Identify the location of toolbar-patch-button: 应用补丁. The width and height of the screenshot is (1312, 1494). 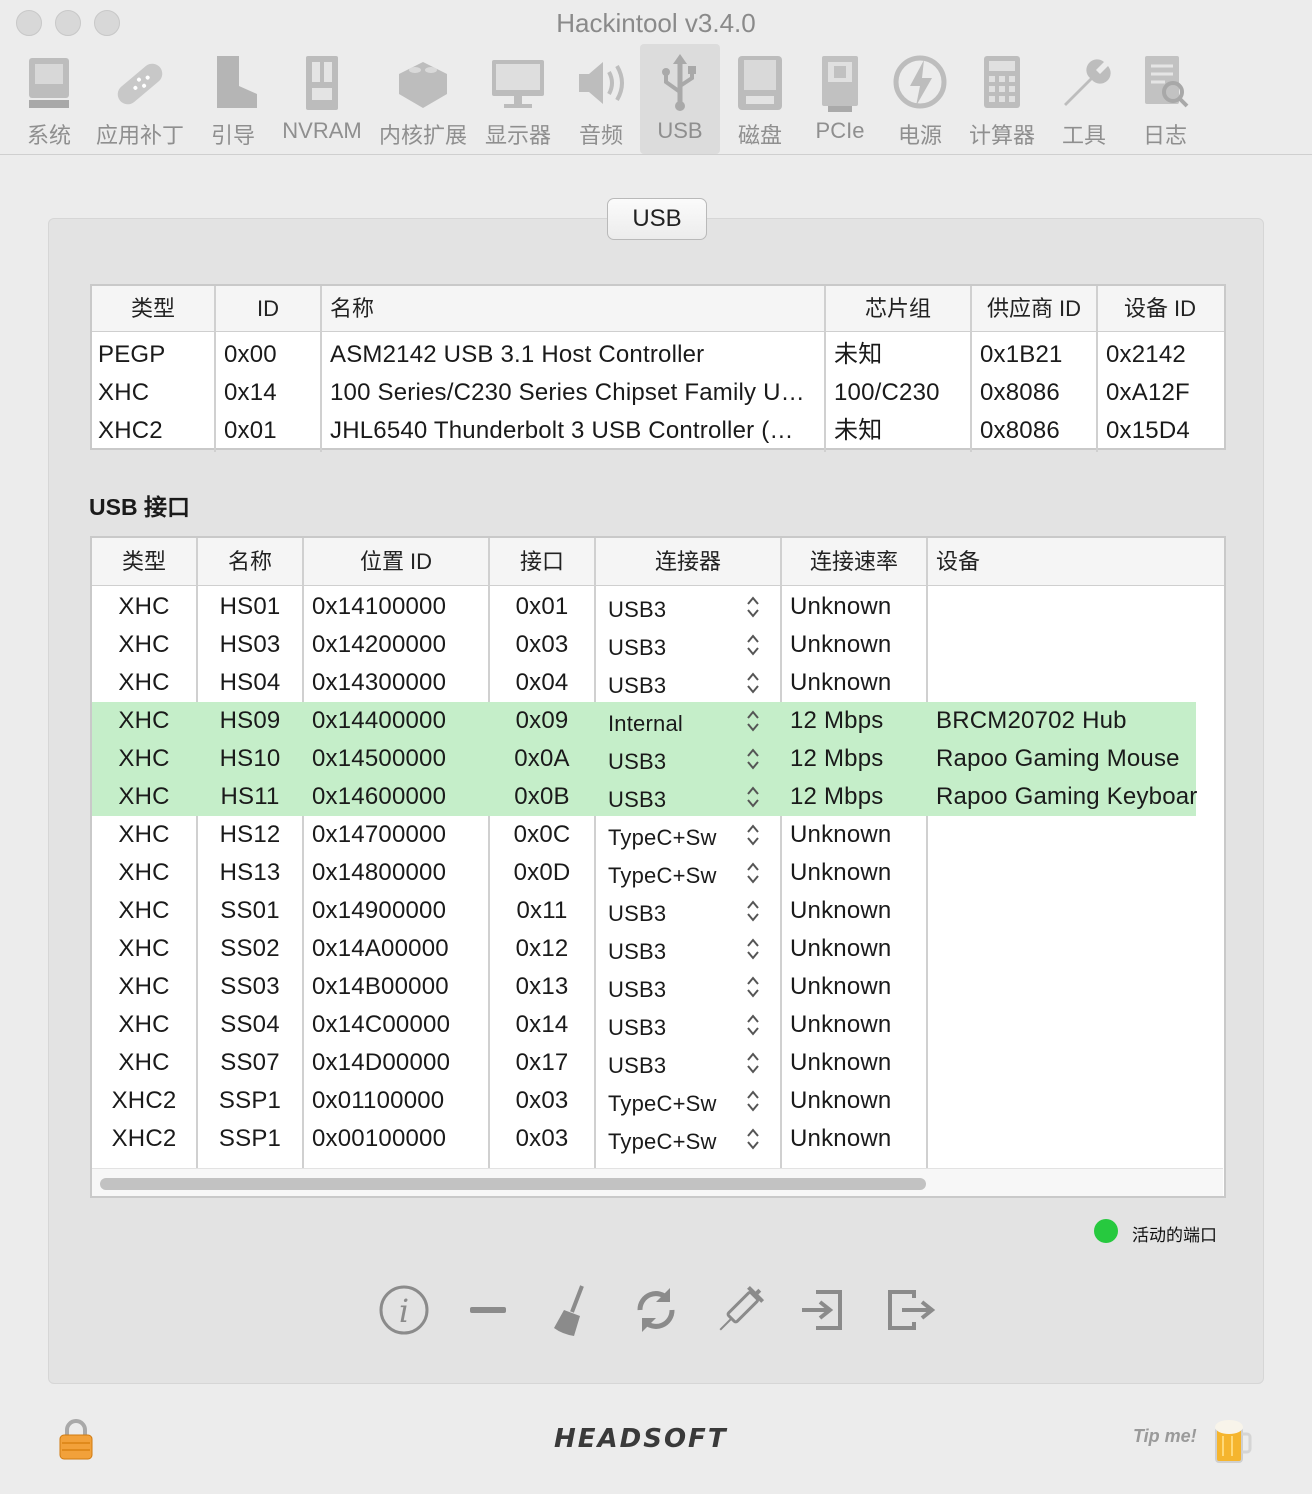
(140, 99).